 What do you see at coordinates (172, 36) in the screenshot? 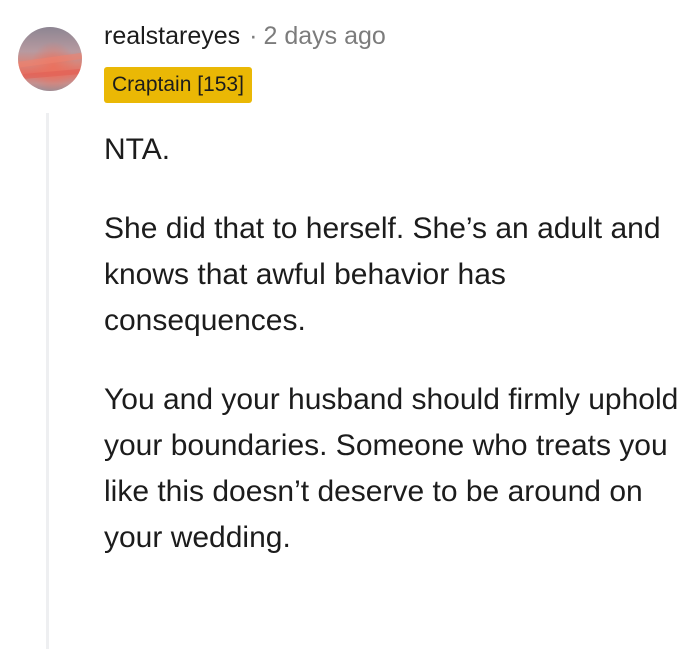
I see `author-link: realstareyes` at bounding box center [172, 36].